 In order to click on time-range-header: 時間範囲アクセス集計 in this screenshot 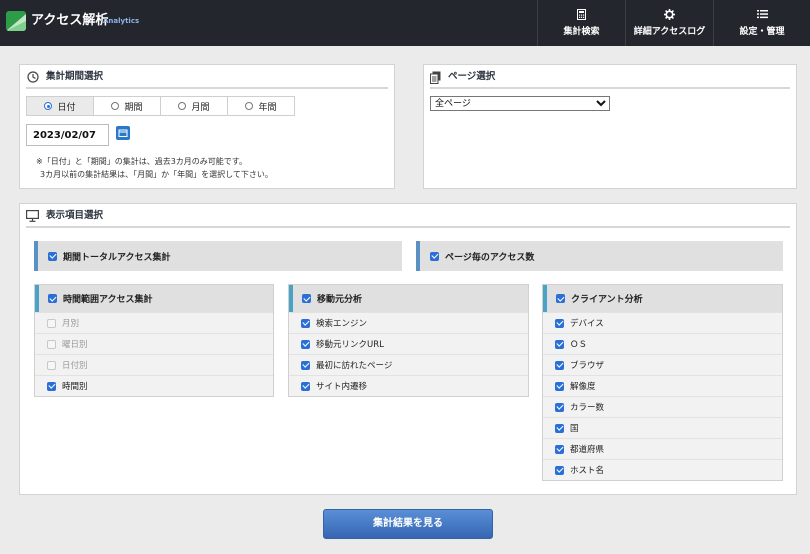, I will do `click(154, 298)`.